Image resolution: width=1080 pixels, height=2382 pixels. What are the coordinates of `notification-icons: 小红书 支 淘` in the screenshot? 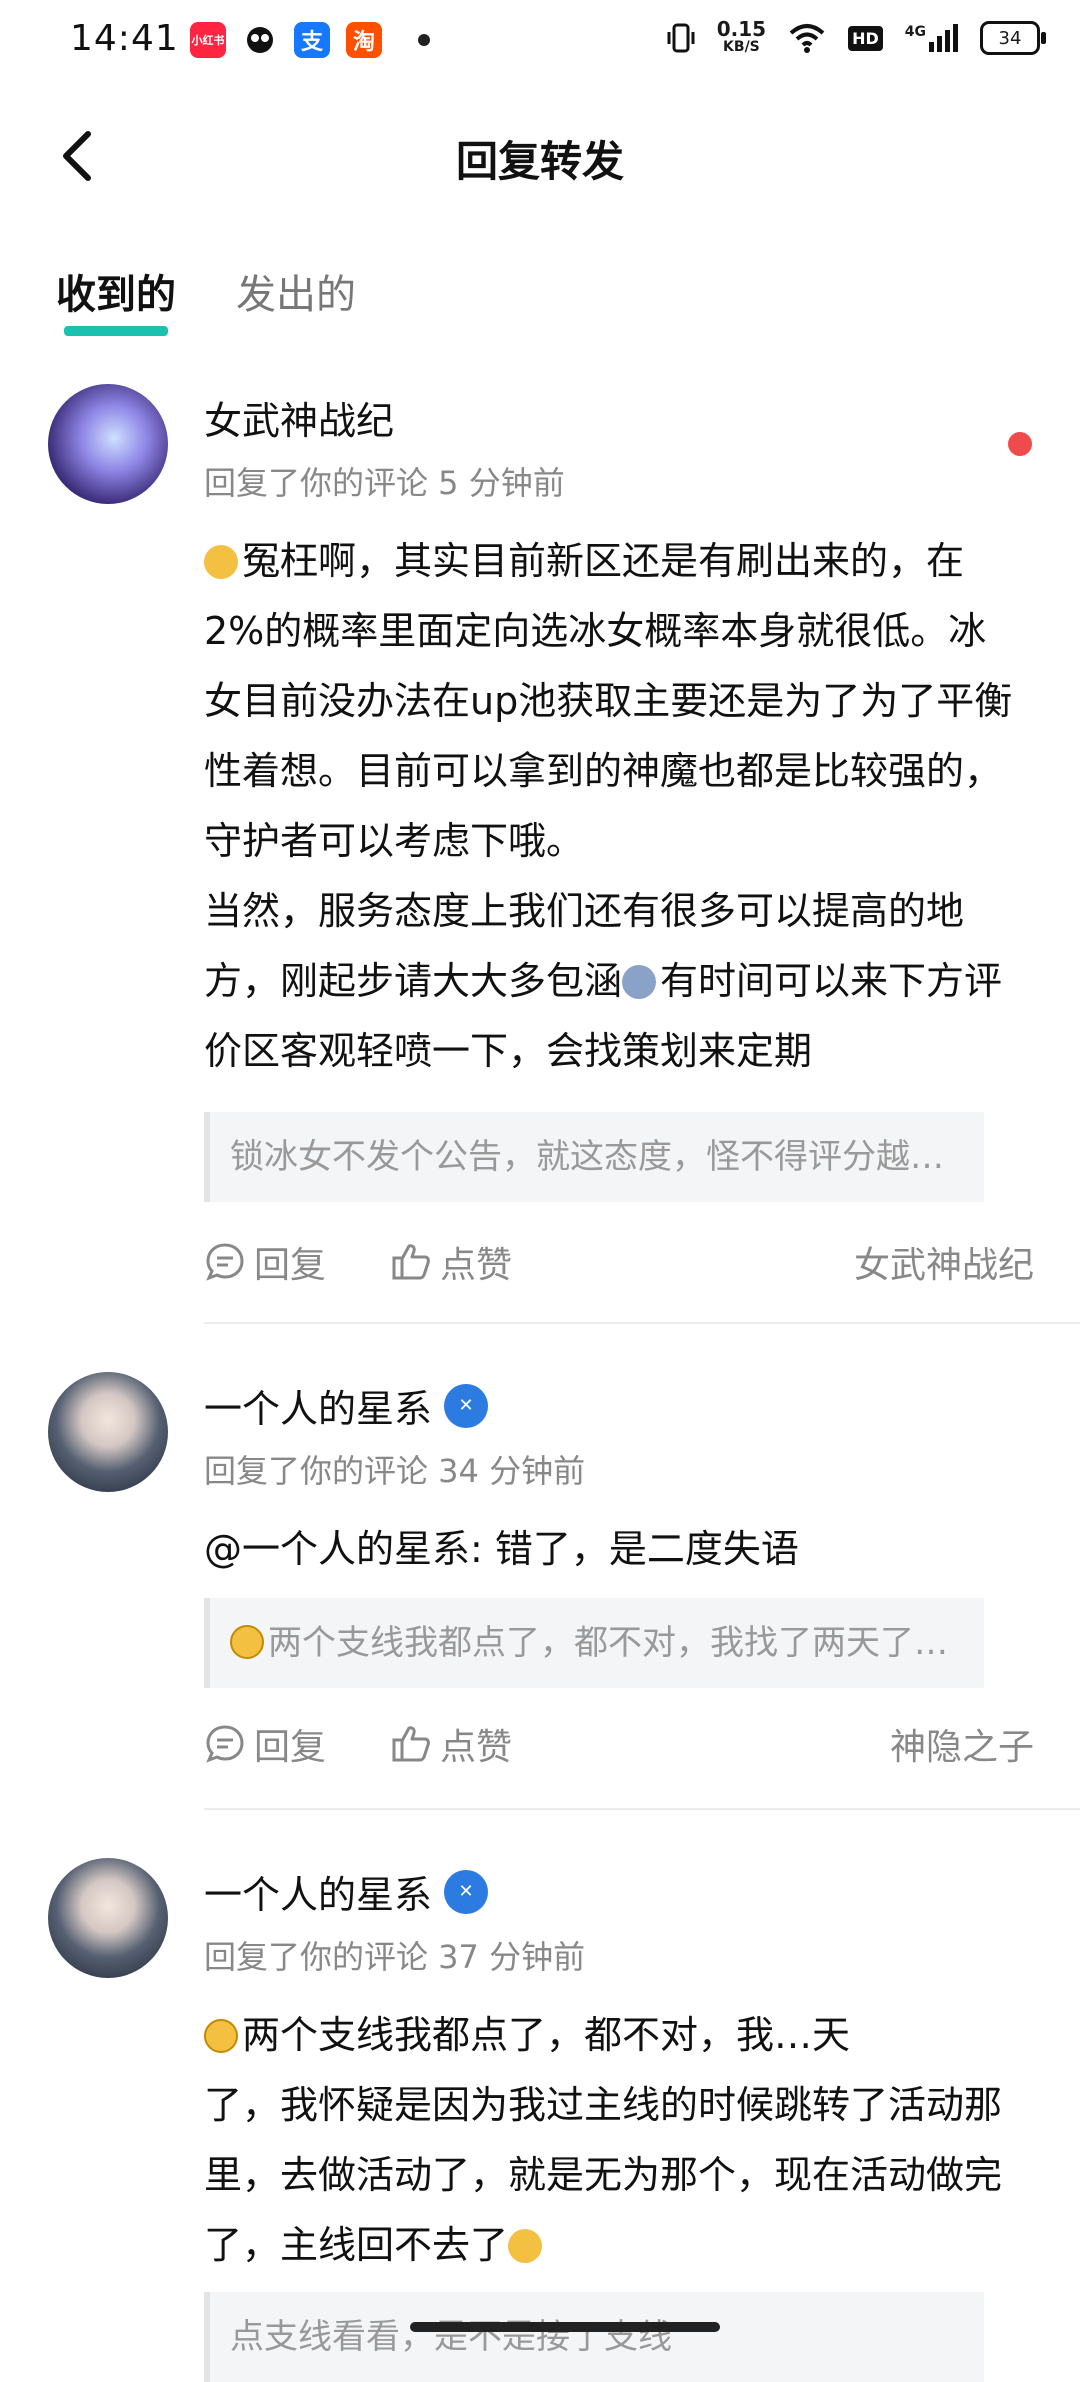 It's located at (310, 40).